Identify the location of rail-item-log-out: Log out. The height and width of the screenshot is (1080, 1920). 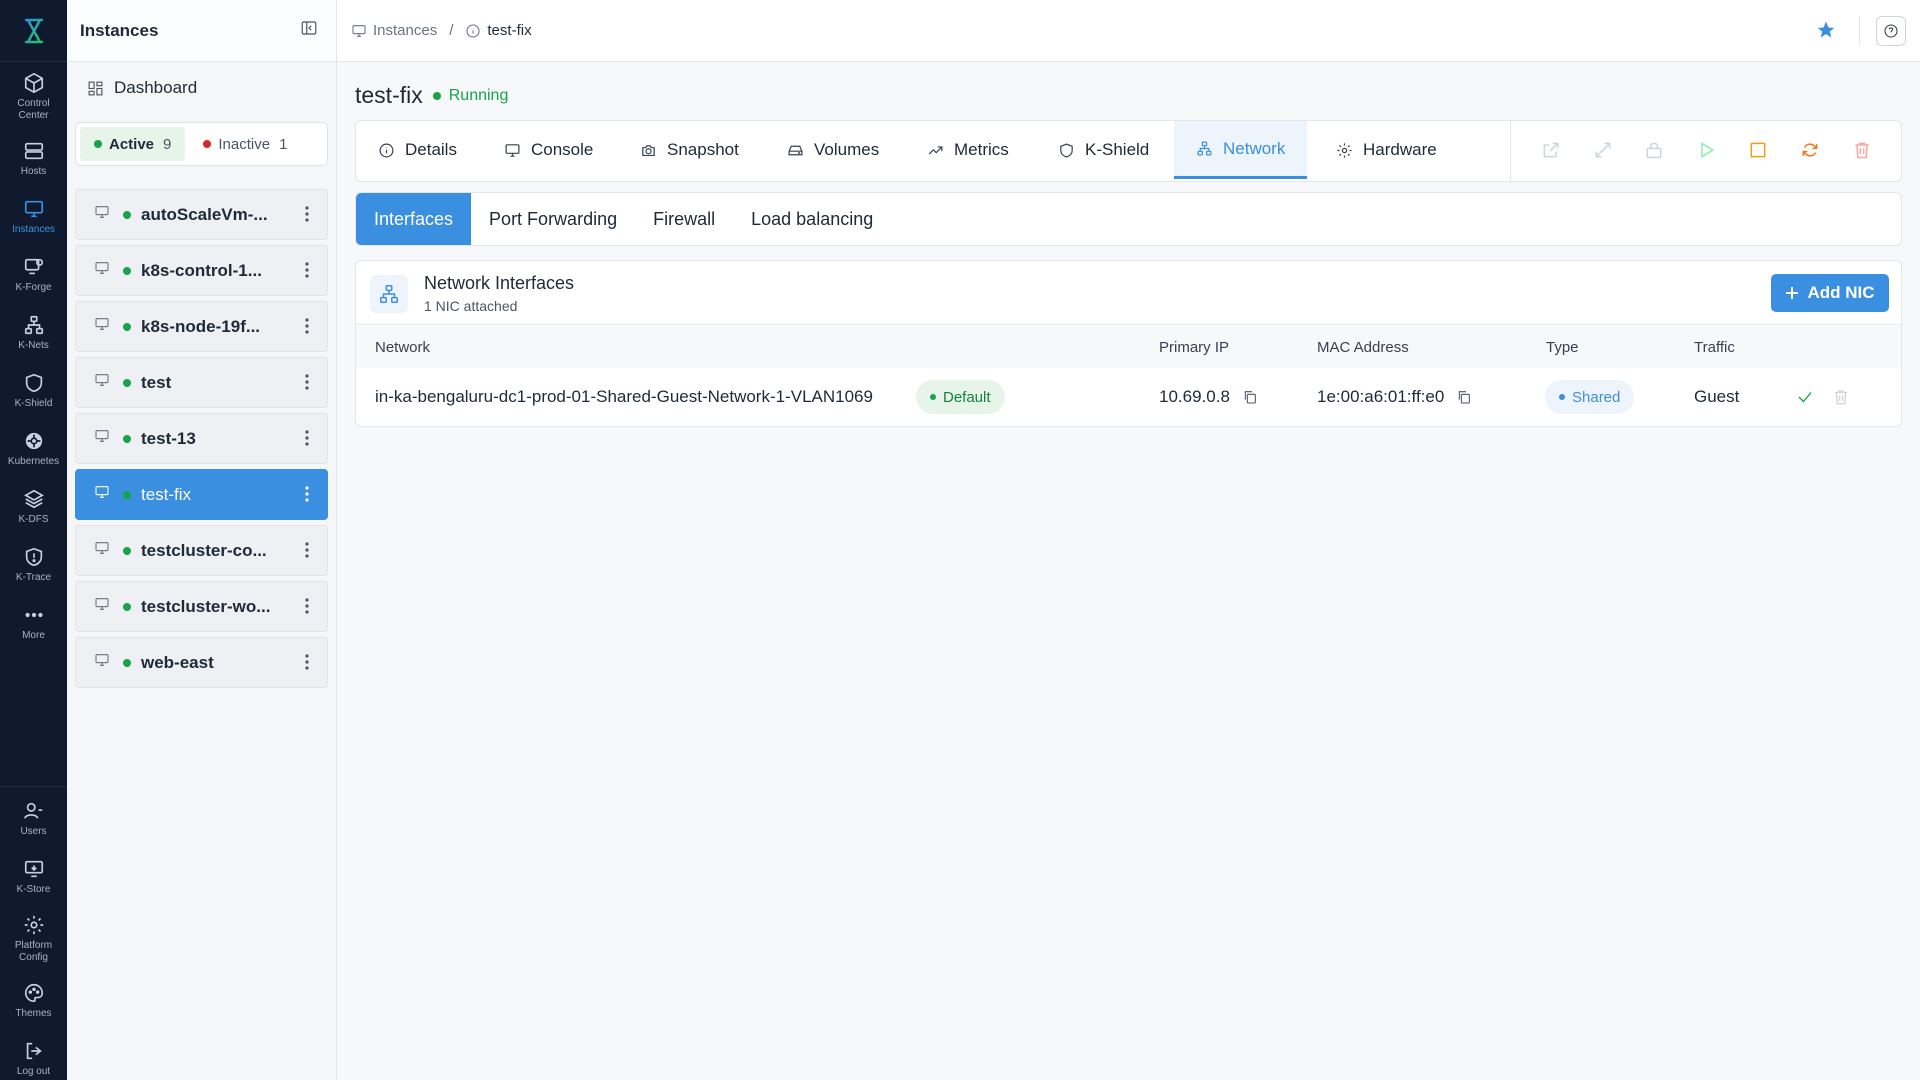
(33, 1059).